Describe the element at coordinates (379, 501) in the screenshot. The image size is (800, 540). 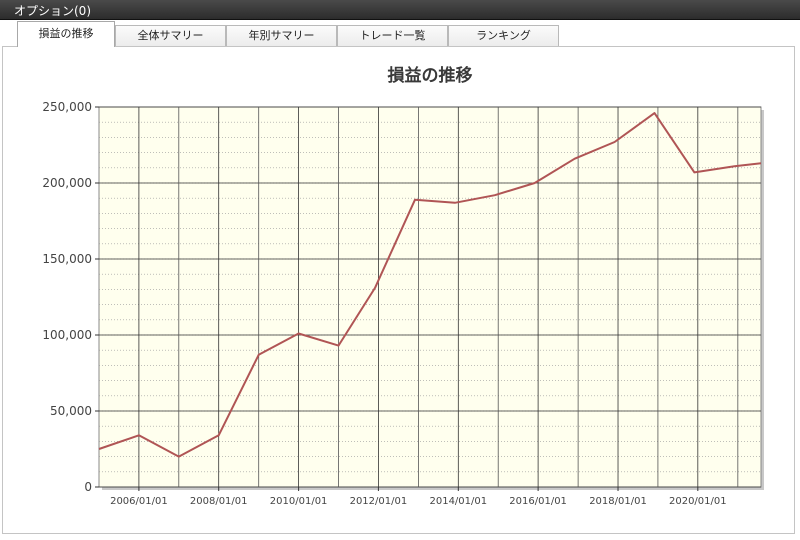
I see `x-tick-label: 2012/01/01` at that location.